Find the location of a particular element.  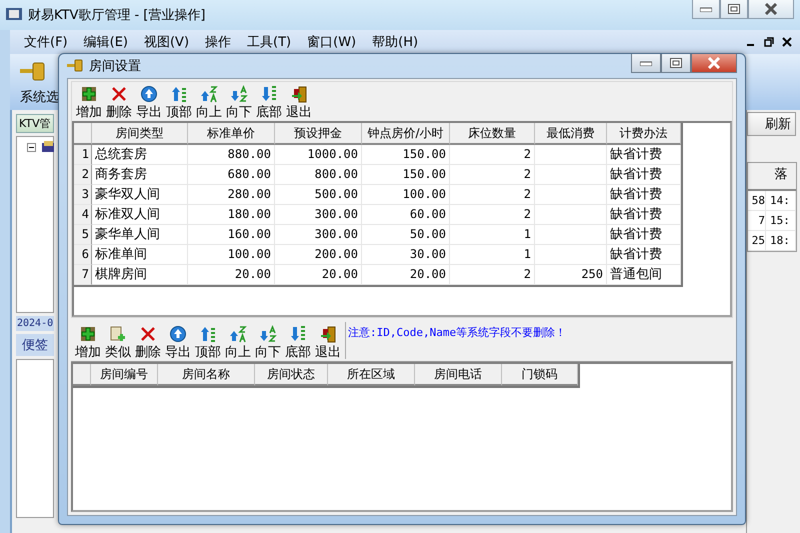

menu-item: 窗口(W) is located at coordinates (331, 42).